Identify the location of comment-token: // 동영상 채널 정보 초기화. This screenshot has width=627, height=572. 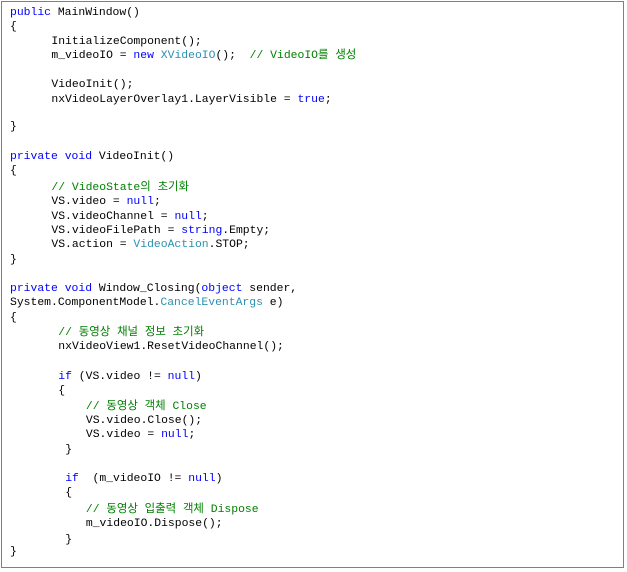
(131, 333).